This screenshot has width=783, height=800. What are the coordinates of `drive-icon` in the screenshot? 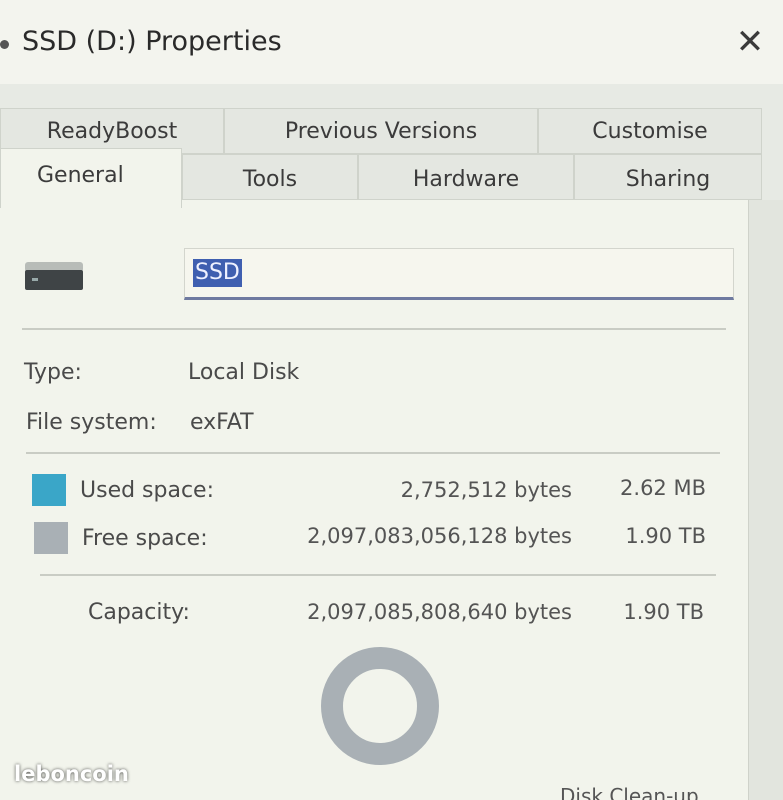 It's located at (54, 276).